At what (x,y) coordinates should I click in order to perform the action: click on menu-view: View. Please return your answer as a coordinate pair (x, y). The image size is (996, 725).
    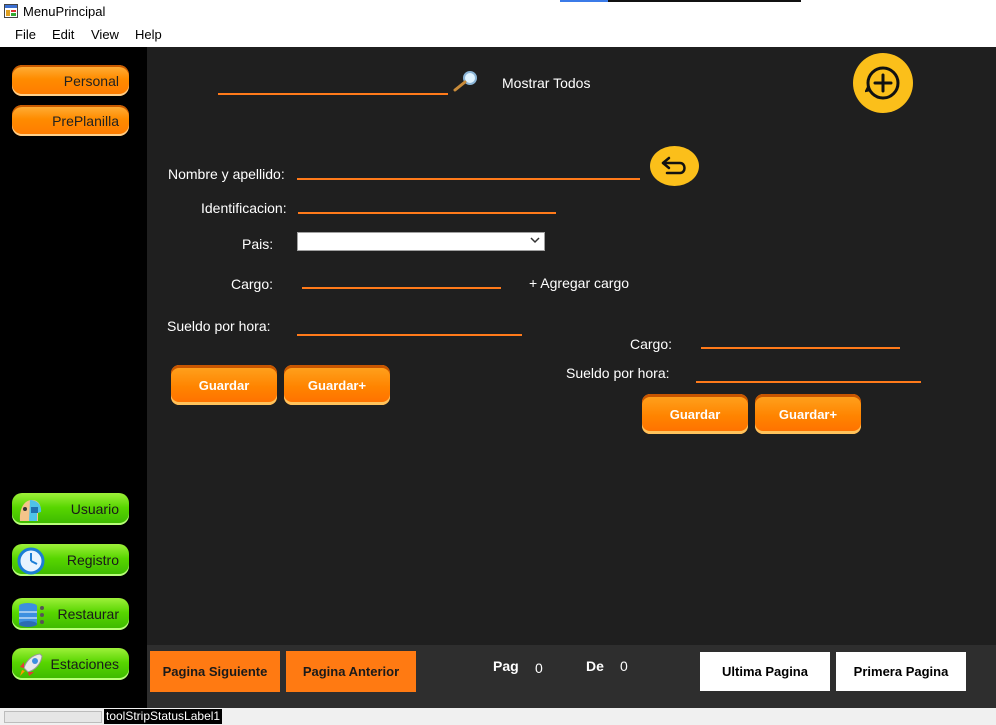
    Looking at the image, I should click on (105, 34).